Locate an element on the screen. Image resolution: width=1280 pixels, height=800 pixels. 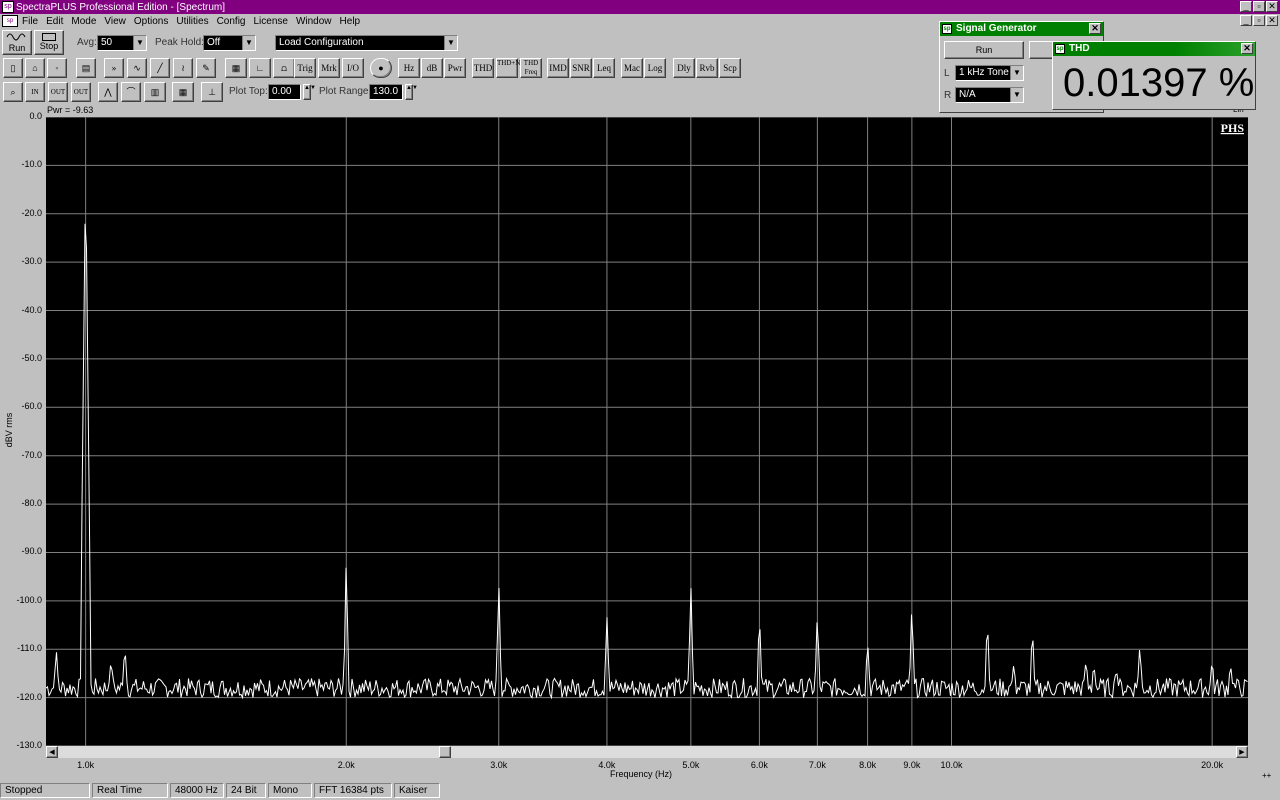
plot-range-input: 130.0 is located at coordinates (386, 92).